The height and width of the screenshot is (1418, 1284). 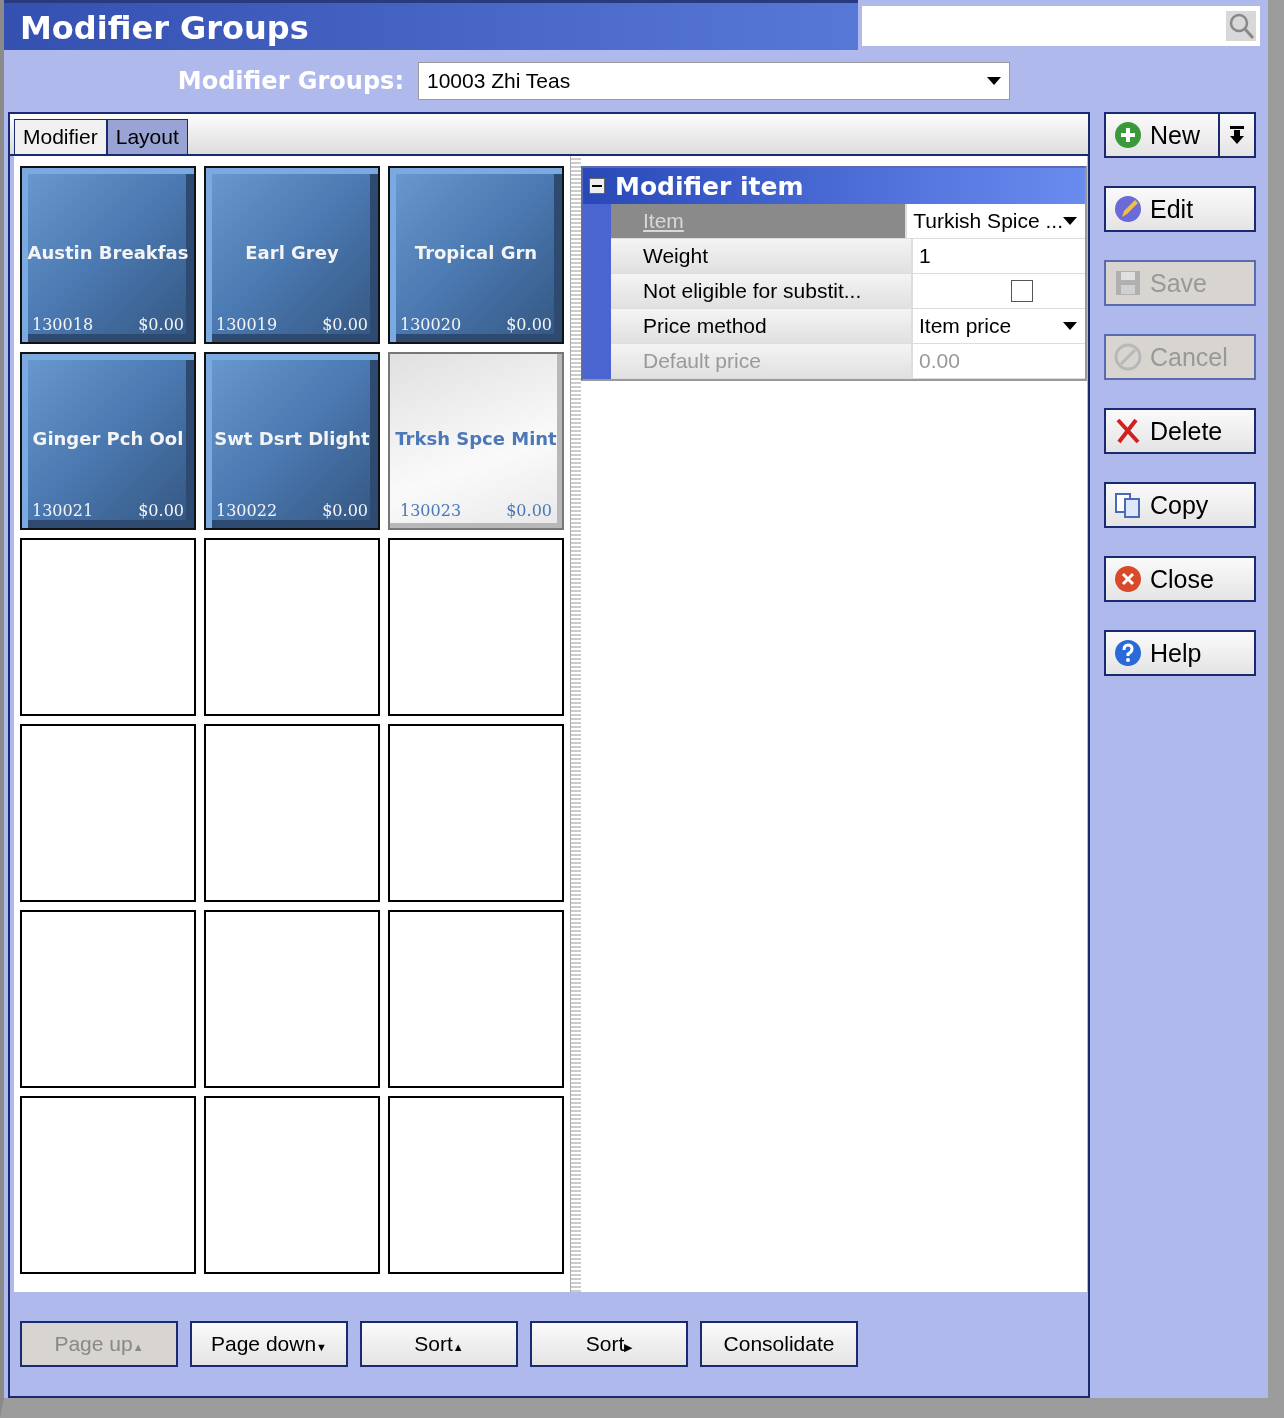 What do you see at coordinates (1180, 579) in the screenshot?
I see `action-button: Close` at bounding box center [1180, 579].